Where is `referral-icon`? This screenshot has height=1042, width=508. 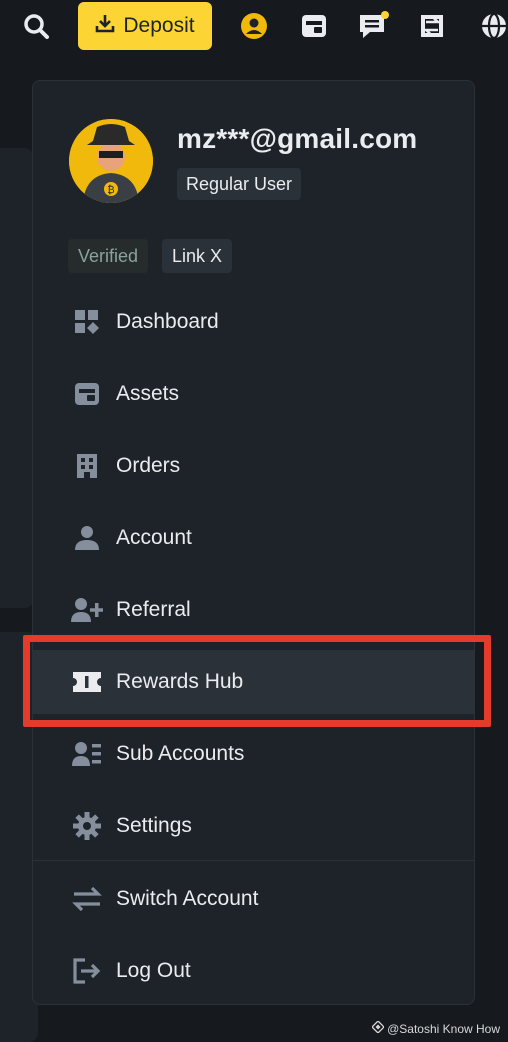
referral-icon is located at coordinates (87, 610).